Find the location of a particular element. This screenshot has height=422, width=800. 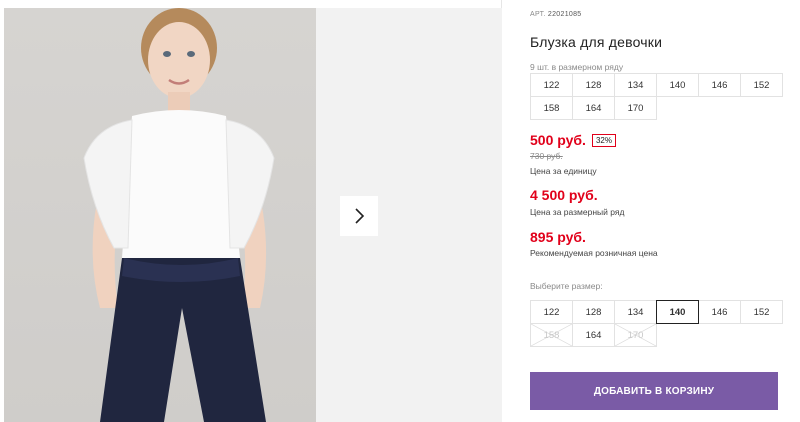

sku-label: АРТ. is located at coordinates (538, 14).